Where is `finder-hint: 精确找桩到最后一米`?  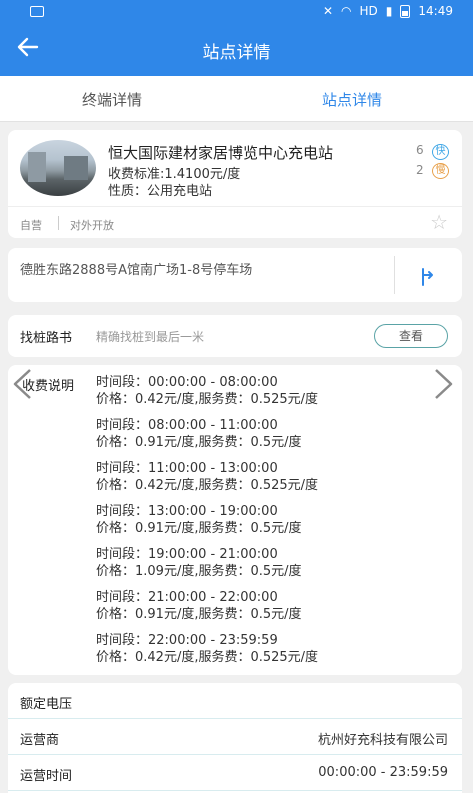
finder-hint: 精确找桩到最后一米 is located at coordinates (150, 337).